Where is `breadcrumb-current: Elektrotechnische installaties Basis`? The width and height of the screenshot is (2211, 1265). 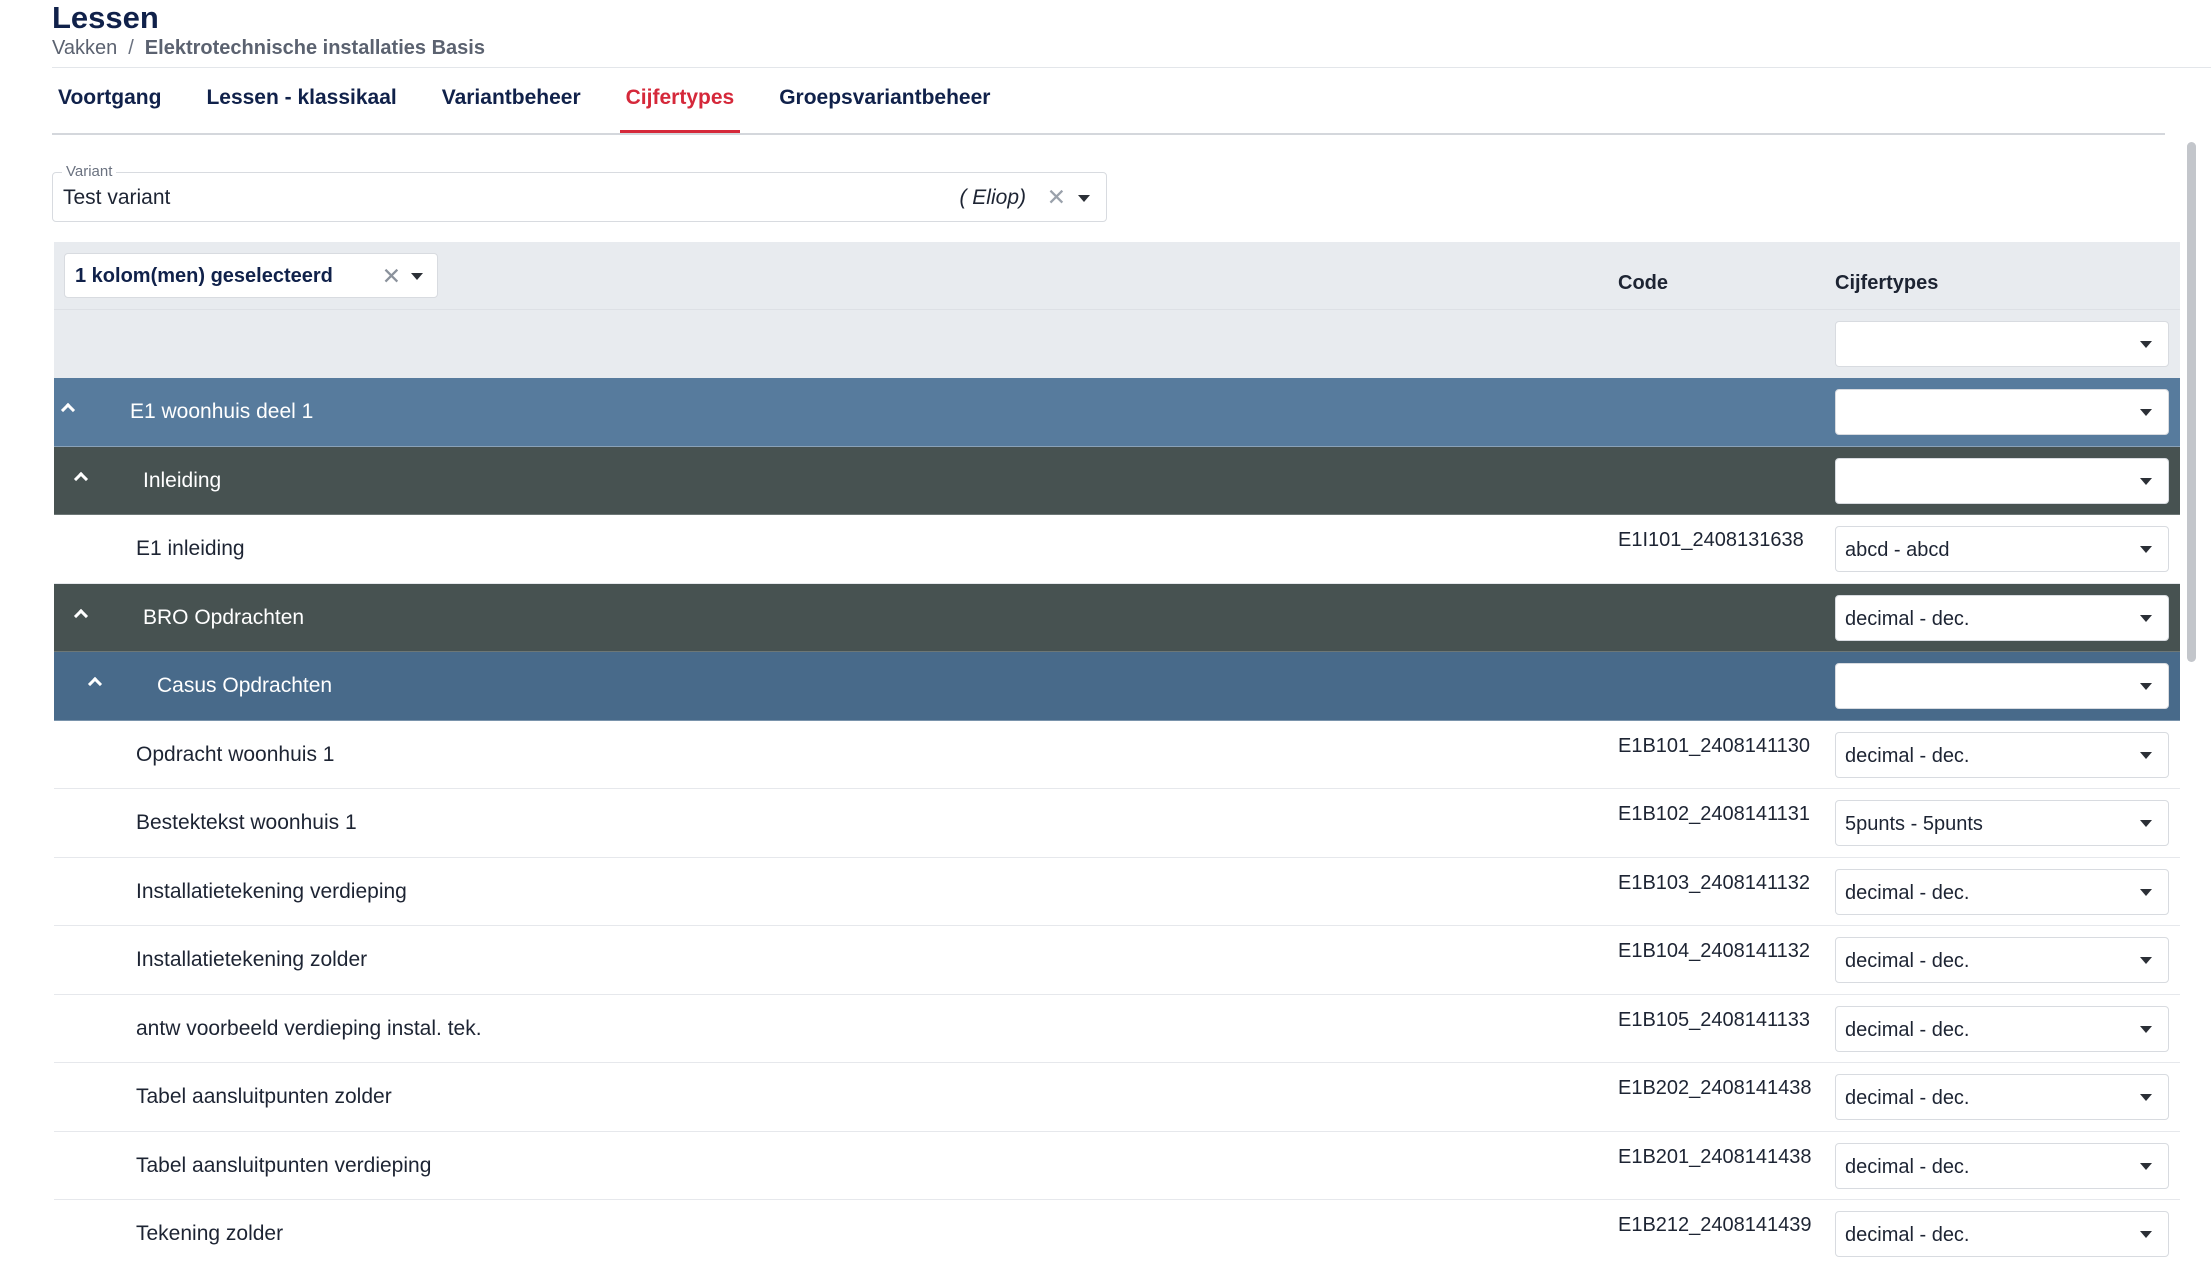
breadcrumb-current: Elektrotechnische installaties Basis is located at coordinates (314, 48).